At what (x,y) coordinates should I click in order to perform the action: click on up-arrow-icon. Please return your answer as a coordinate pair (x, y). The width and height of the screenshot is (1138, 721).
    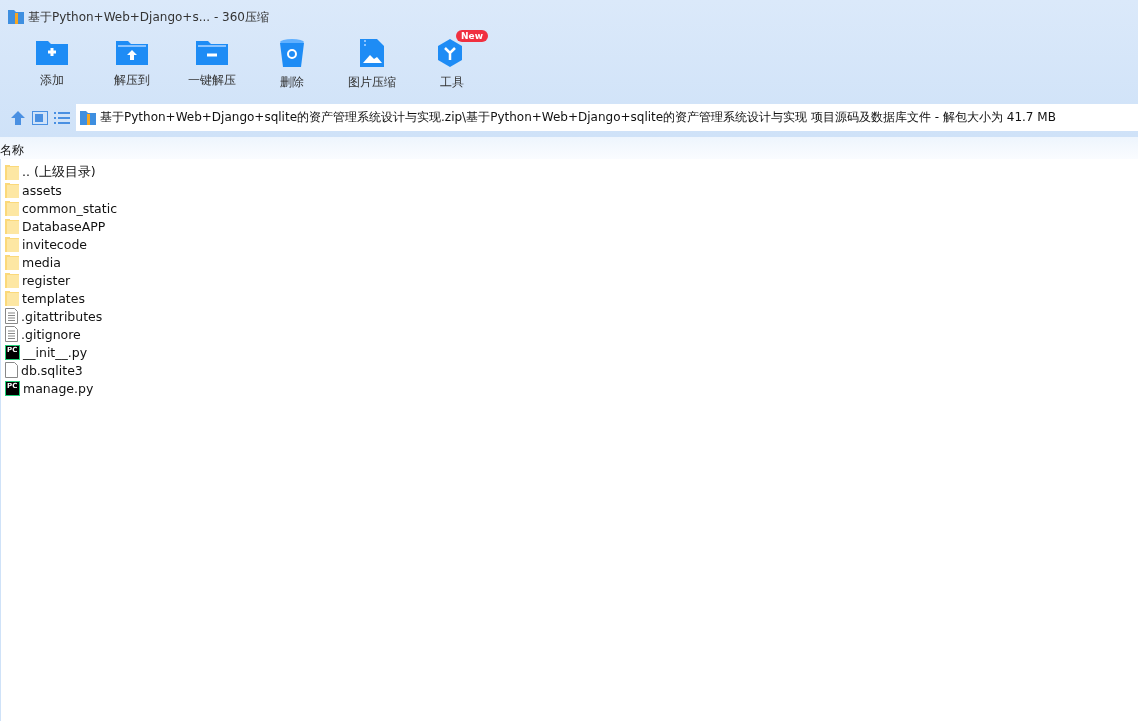
    Looking at the image, I should click on (18, 117).